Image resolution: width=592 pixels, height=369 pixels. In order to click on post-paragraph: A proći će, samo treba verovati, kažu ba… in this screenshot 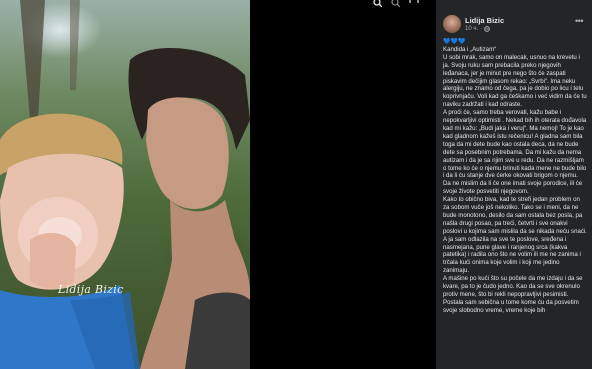, I will do `click(515, 152)`.